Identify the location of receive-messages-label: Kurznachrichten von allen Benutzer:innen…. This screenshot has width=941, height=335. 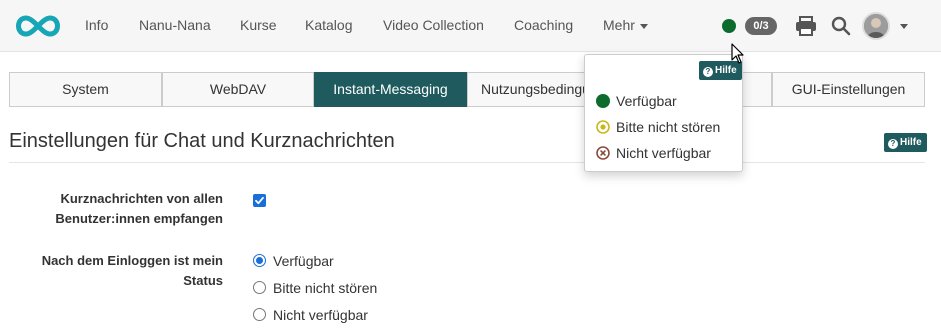
(139, 209).